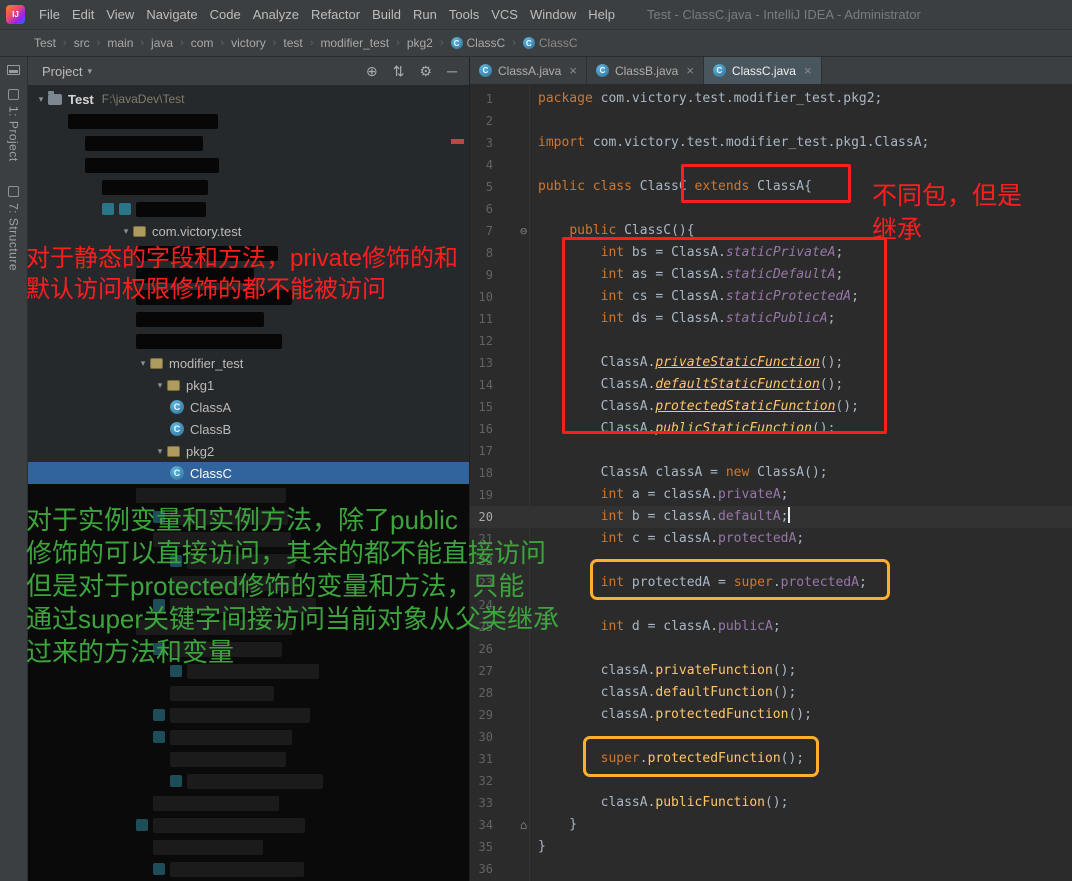 This screenshot has width=1072, height=881. Describe the element at coordinates (481, 627) in the screenshot. I see `line-number: 25` at that location.